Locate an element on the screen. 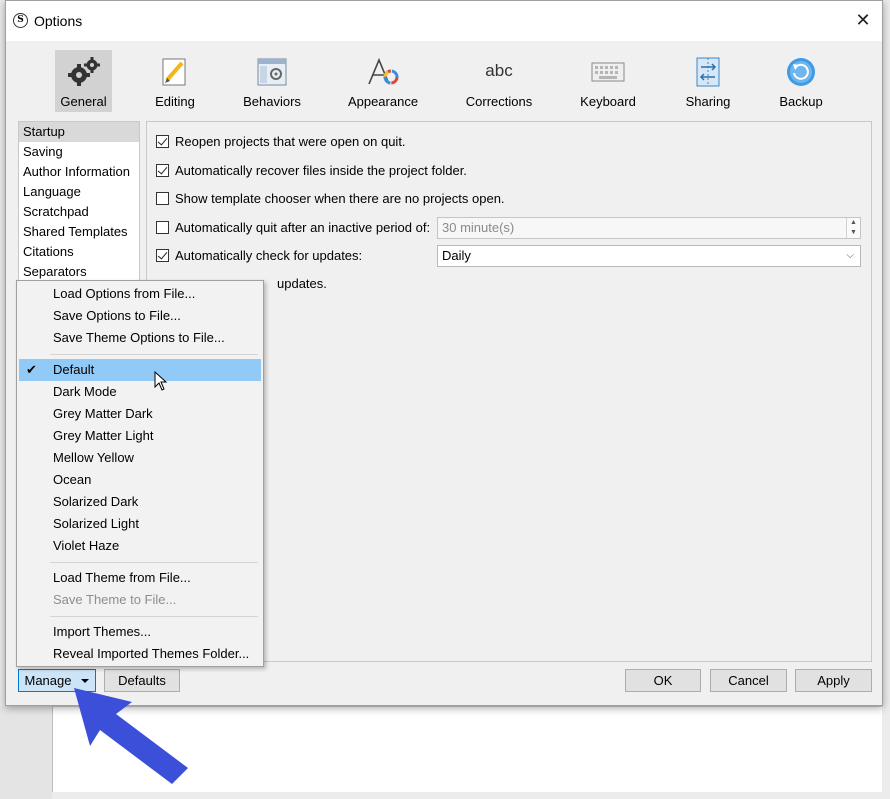  category-item-language: Language is located at coordinates (79, 192).